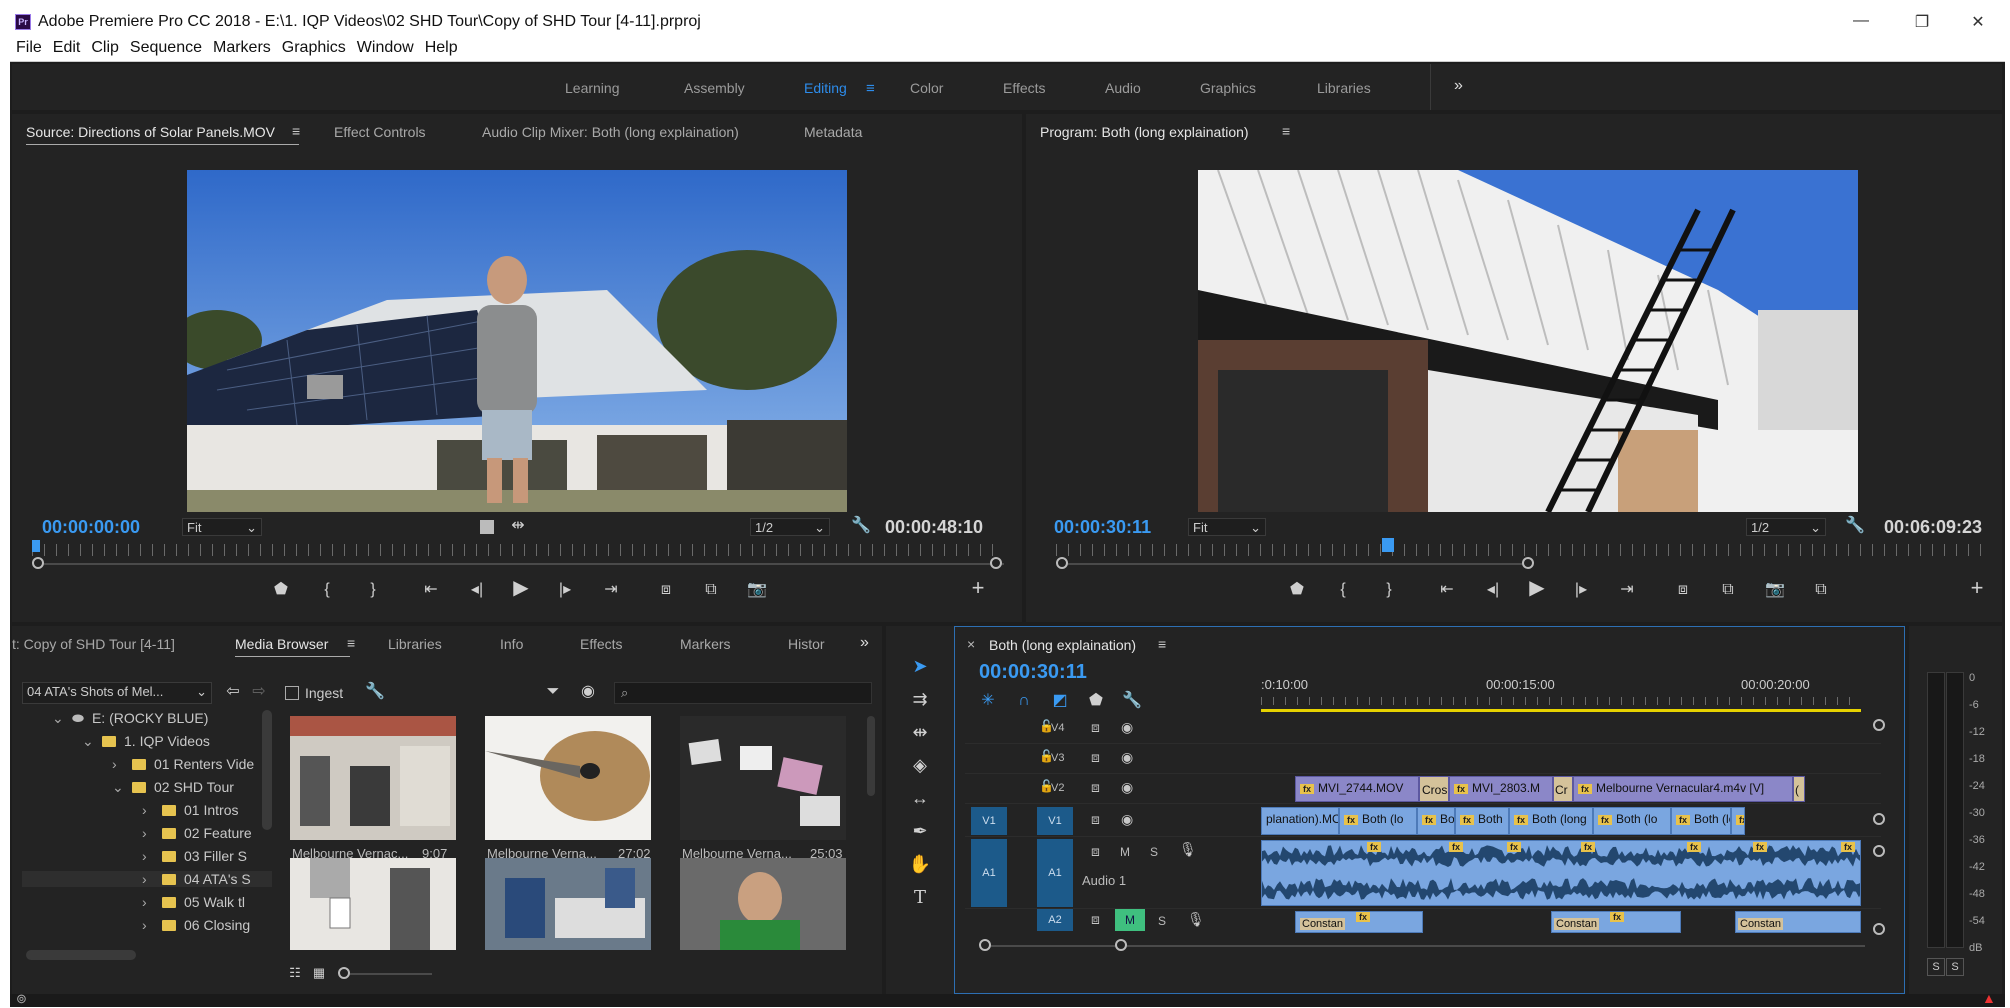  I want to click on thumbnails-scrollbar, so click(871, 756).